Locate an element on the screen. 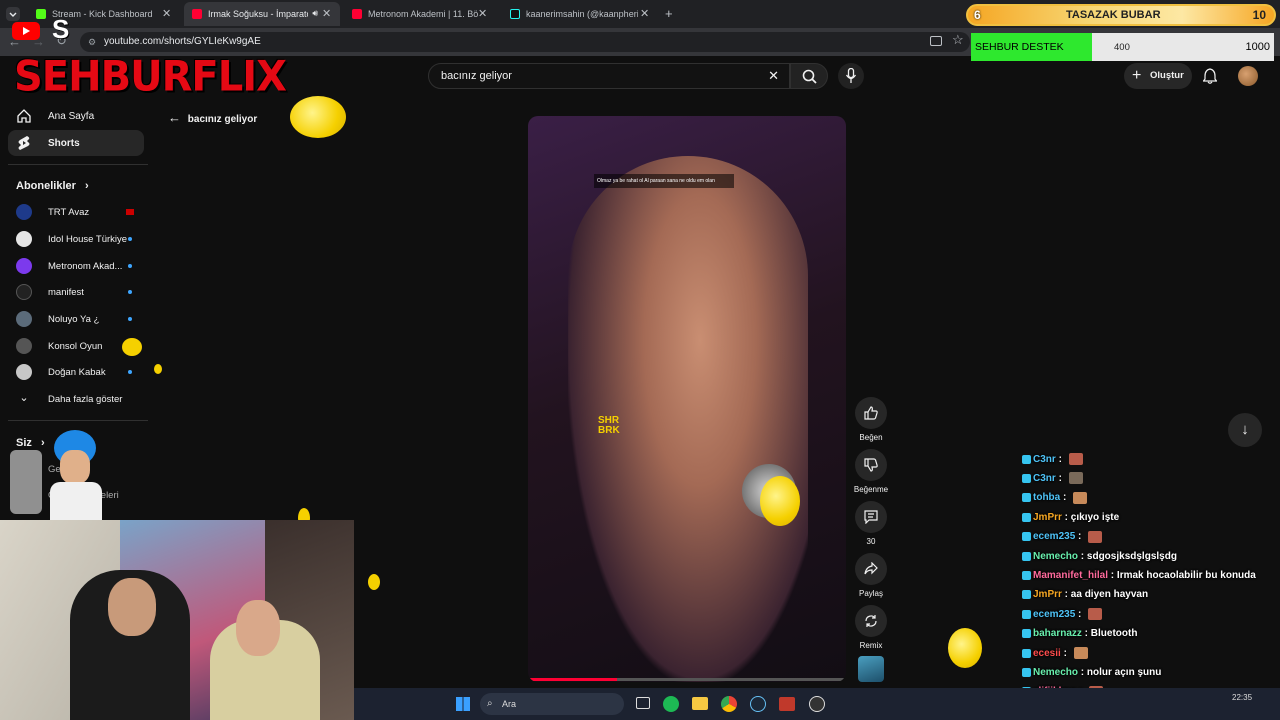  windows-start-icon is located at coordinates (463, 704).